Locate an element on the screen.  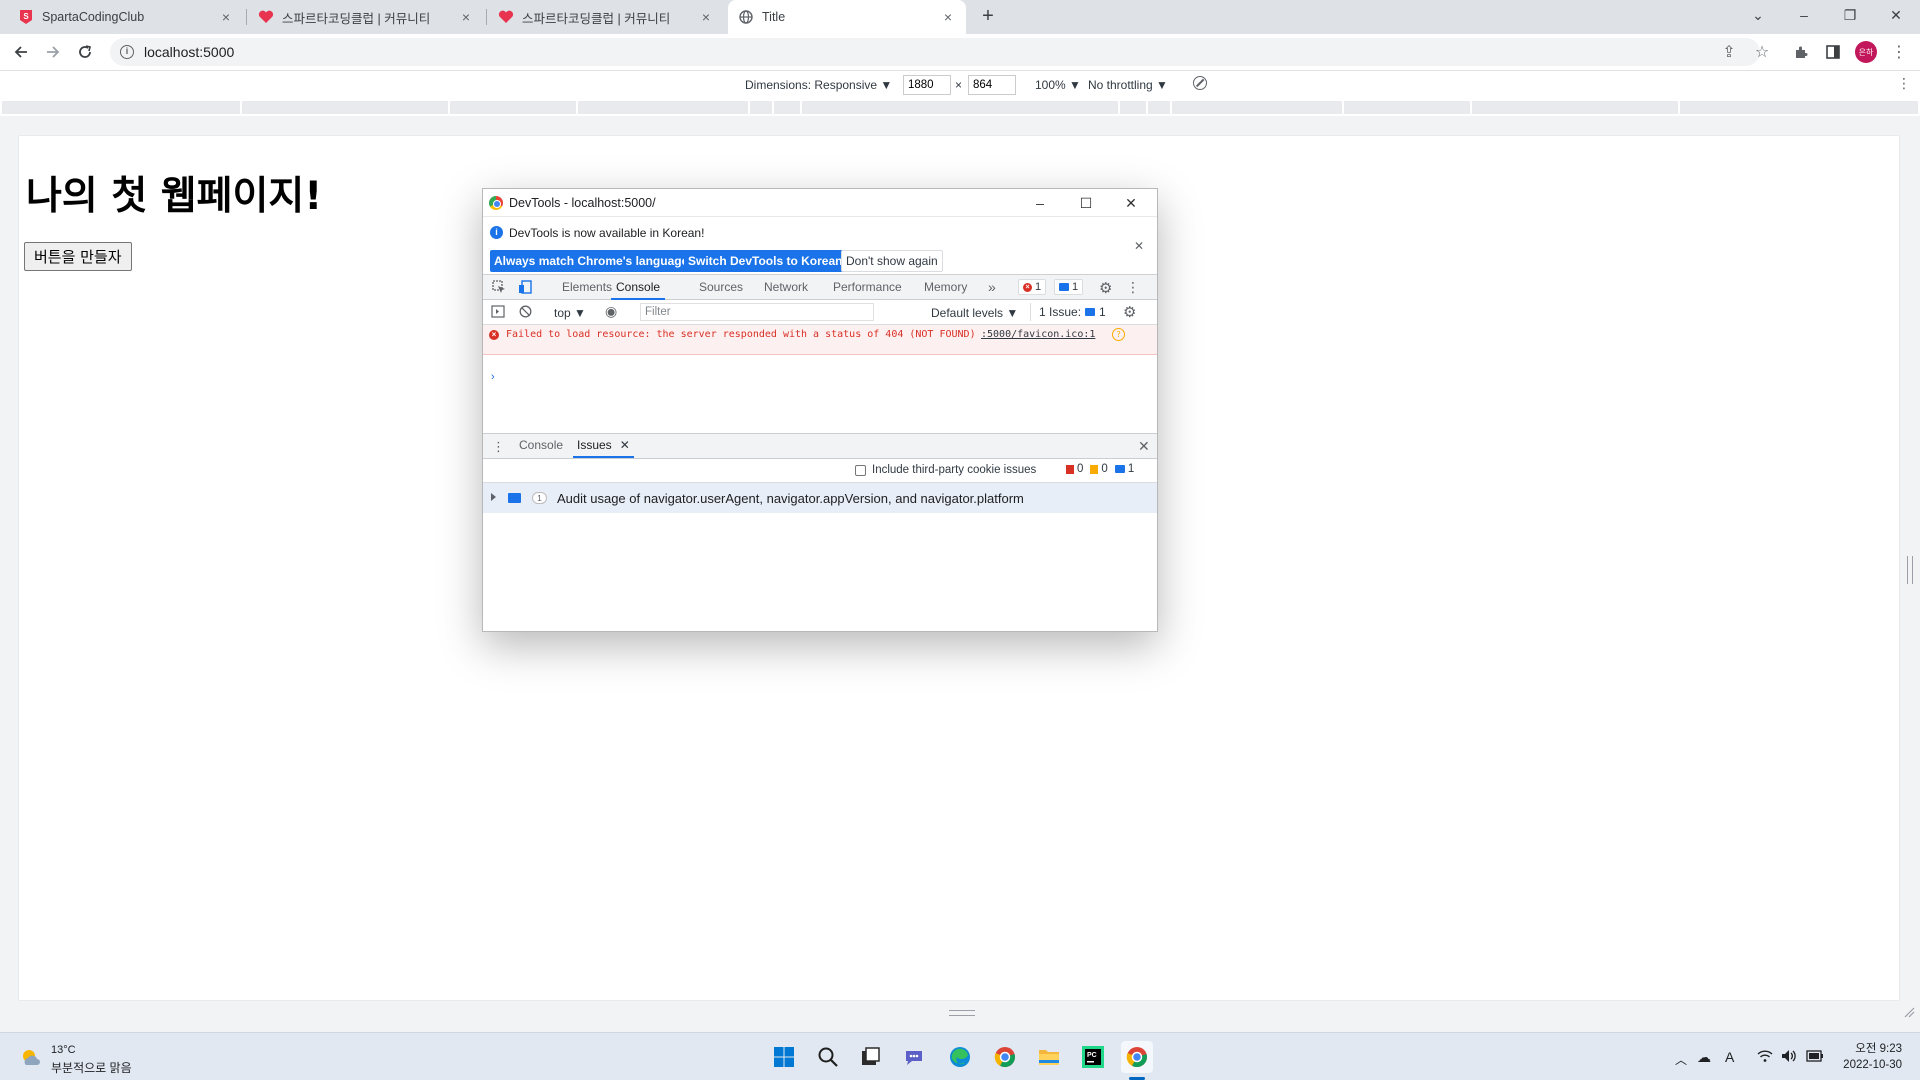
message-count-badge: 1 is located at coordinates (1069, 287).